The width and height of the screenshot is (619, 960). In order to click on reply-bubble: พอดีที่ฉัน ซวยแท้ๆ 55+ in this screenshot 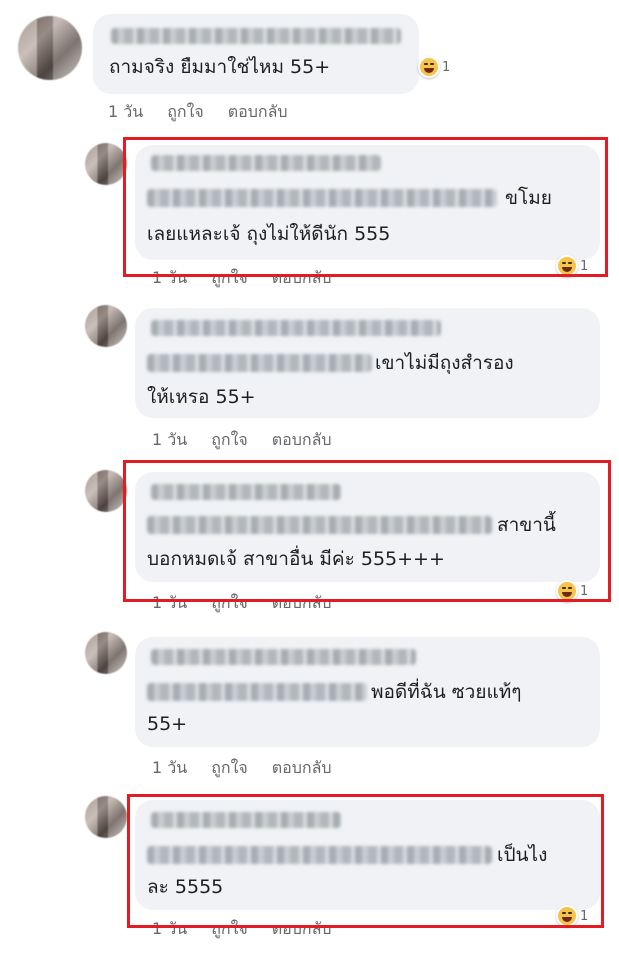, I will do `click(367, 692)`.